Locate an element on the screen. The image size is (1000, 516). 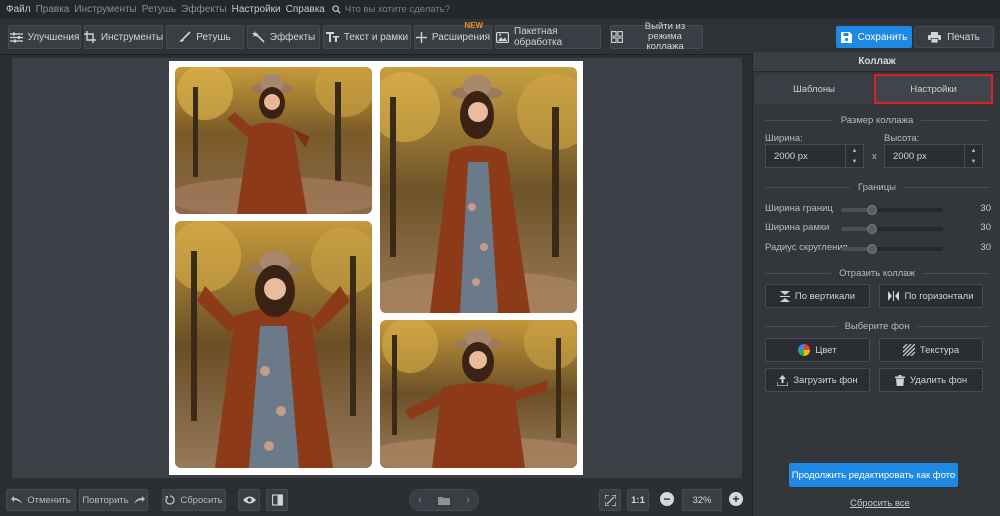
redo-label: Повторить is located at coordinates (105, 500).